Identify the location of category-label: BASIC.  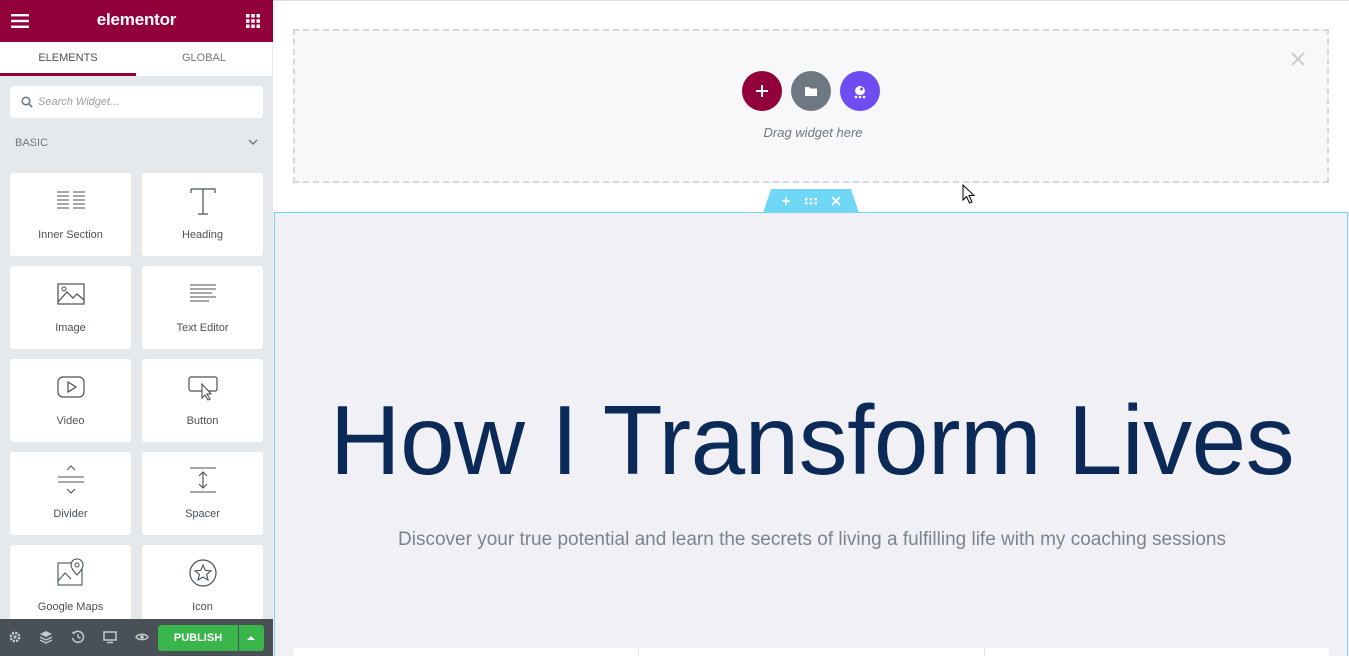
(32, 143).